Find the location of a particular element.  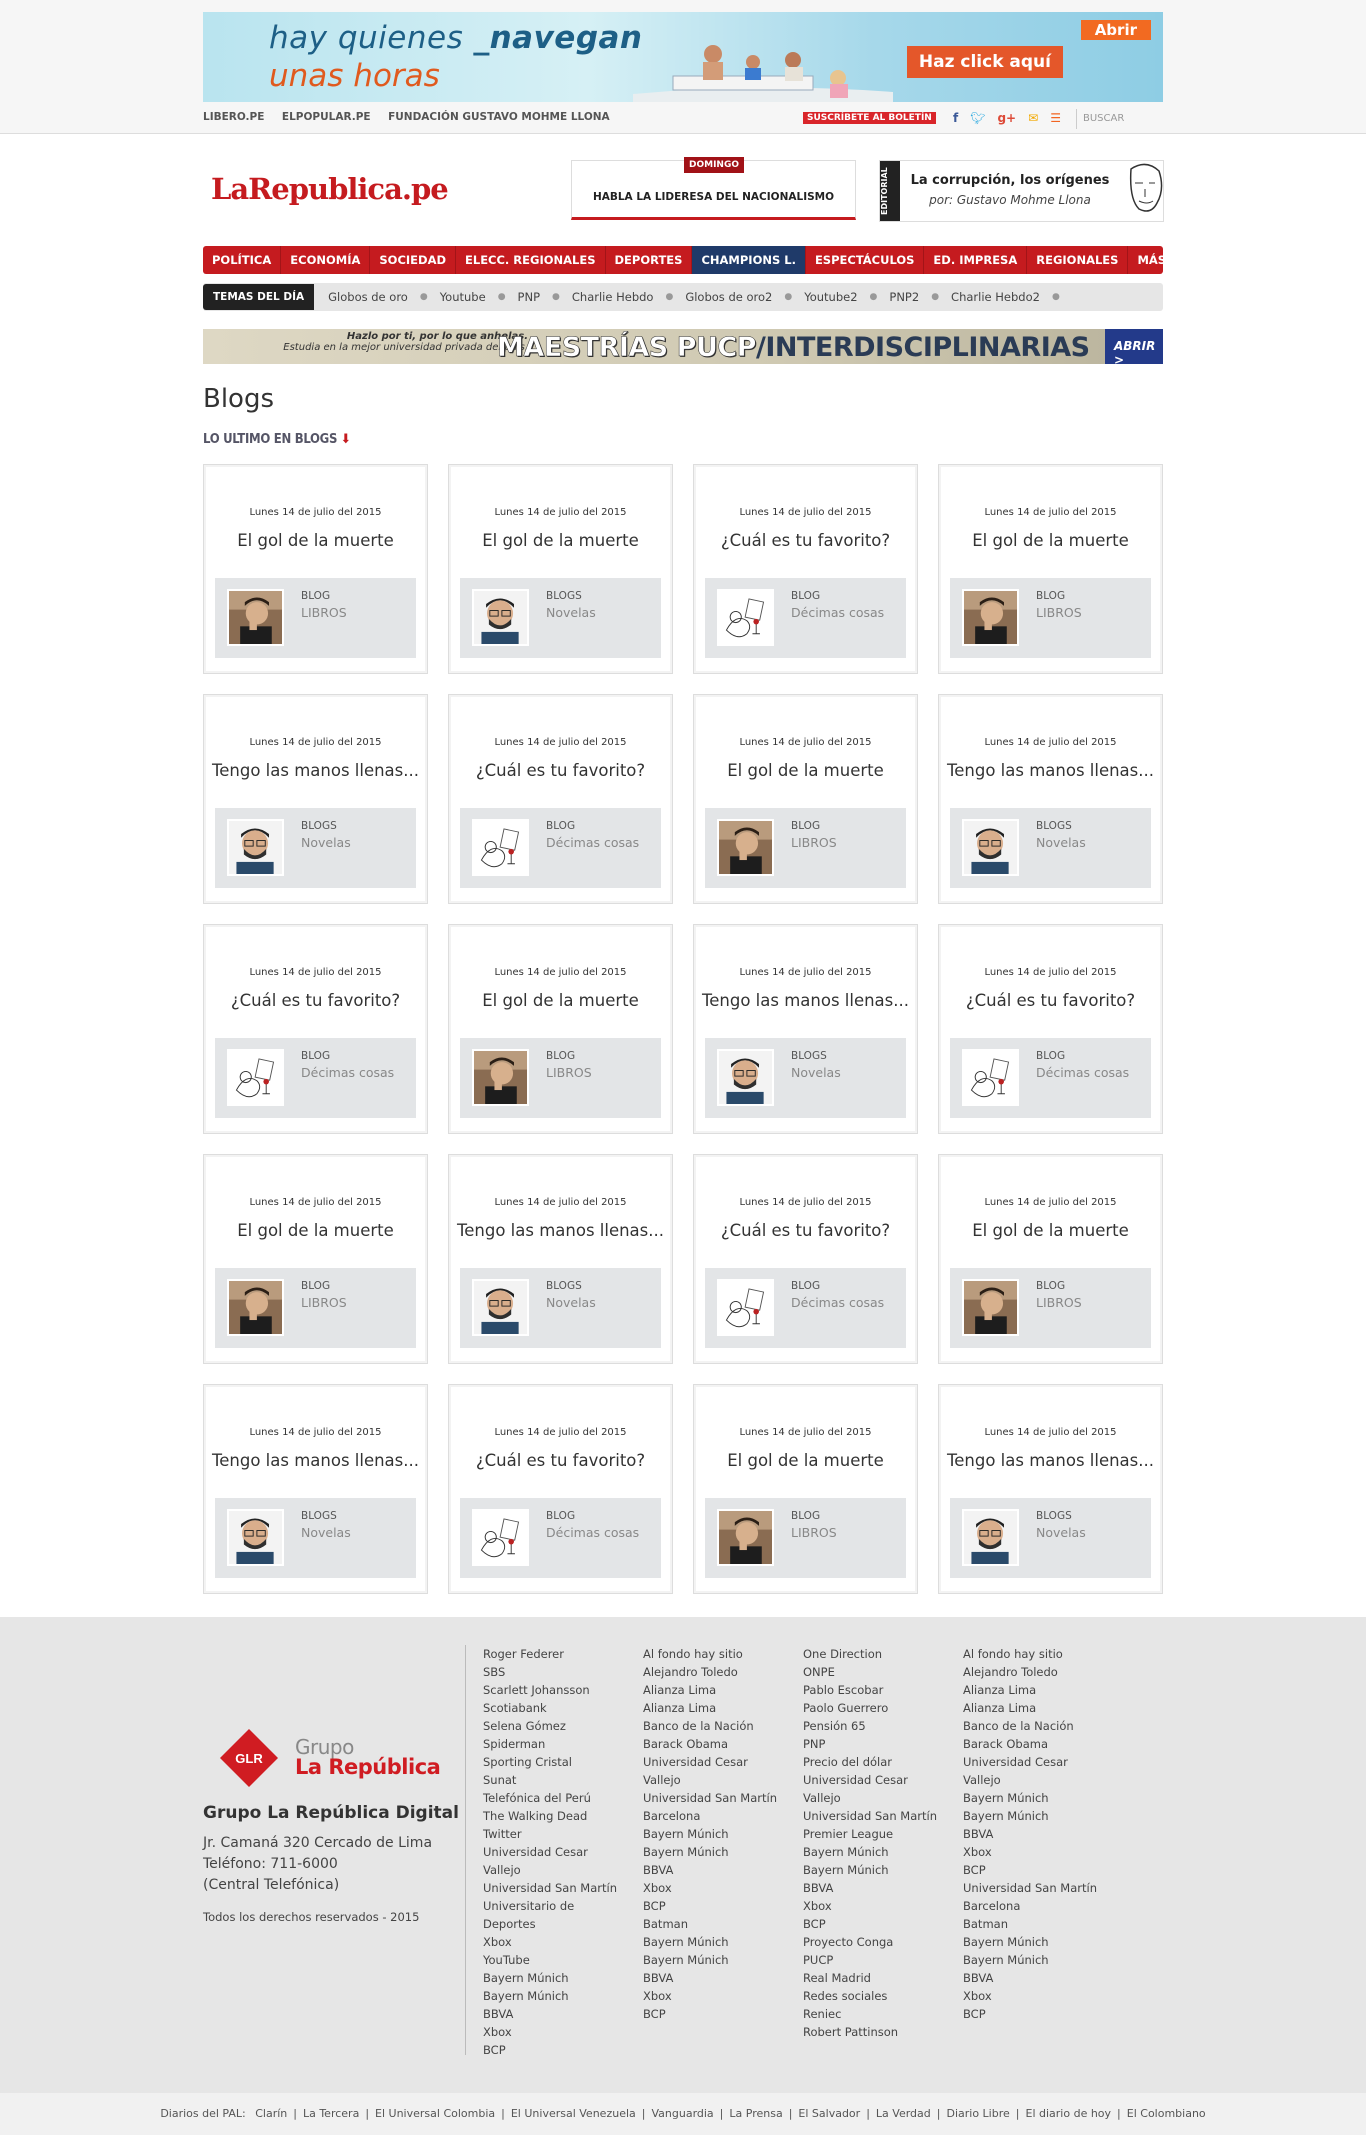

footer-tag-link: Telefónica del Perú is located at coordinates (550, 1798).